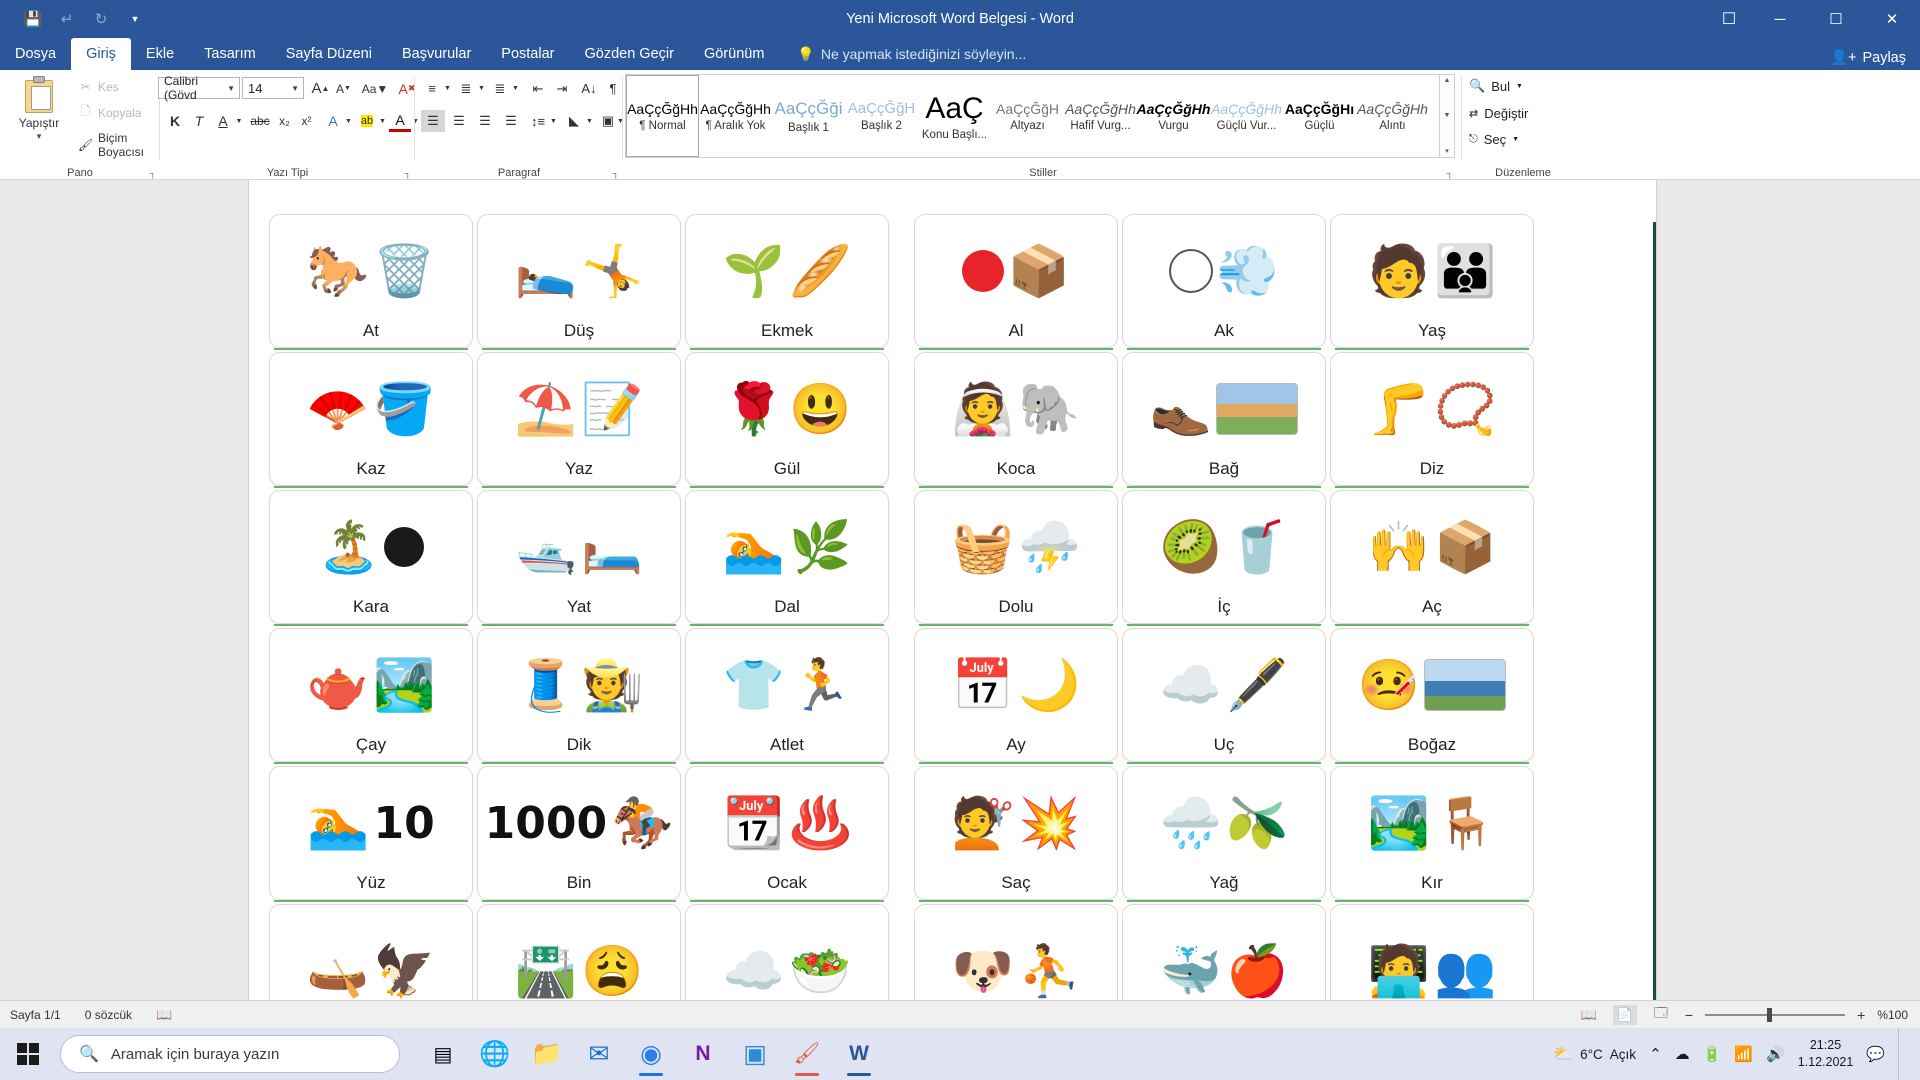 This screenshot has height=1080, width=1920. Describe the element at coordinates (881, 116) in the screenshot. I see `style-baslik-2: AaÇçĞğH Başlık 2` at that location.